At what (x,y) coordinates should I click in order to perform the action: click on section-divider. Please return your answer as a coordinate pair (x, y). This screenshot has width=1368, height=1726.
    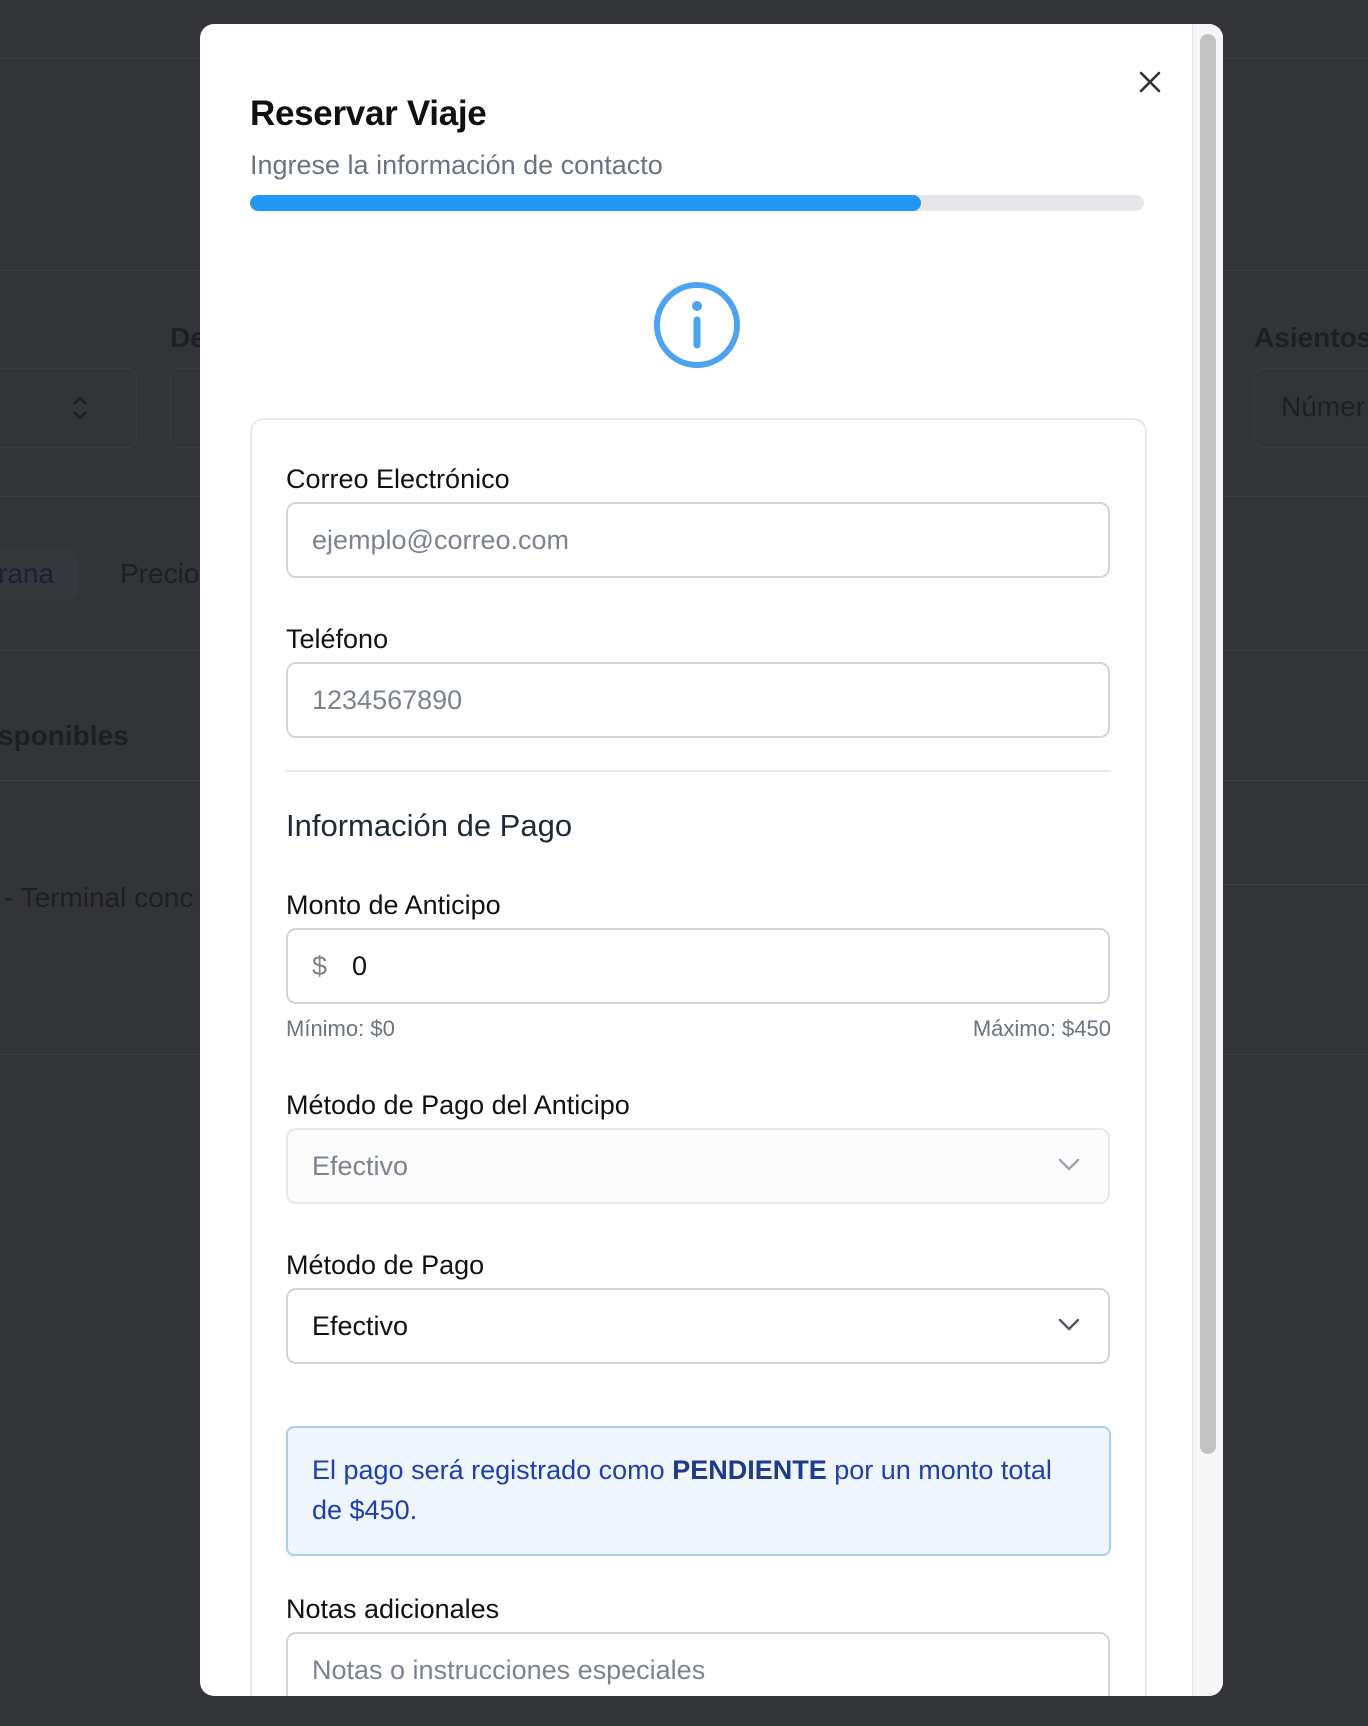
    Looking at the image, I should click on (698, 771).